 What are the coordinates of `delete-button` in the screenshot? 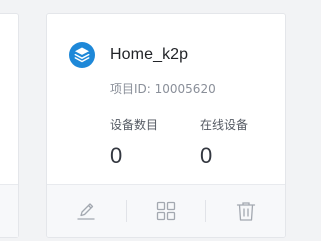 It's located at (245, 211).